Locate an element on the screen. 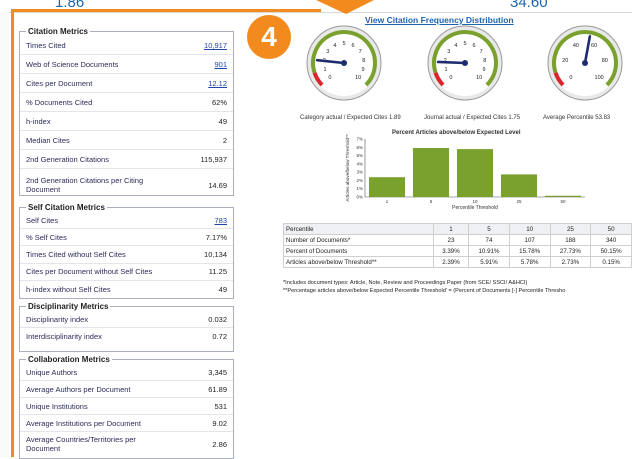 The image size is (632, 459). y-tick-label: 2% is located at coordinates (359, 180).